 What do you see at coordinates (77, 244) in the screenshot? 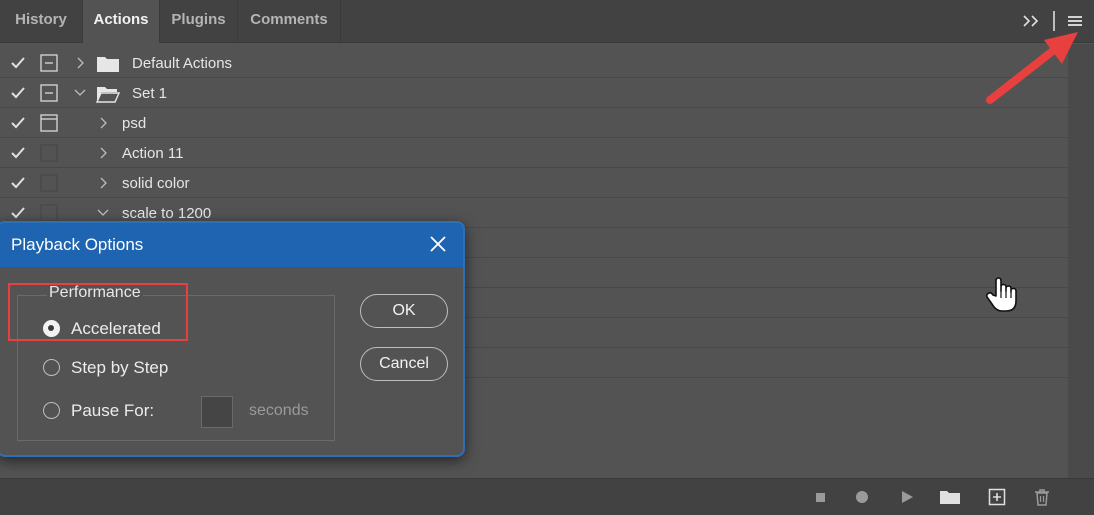
I see `dialog-title: Playback Options` at bounding box center [77, 244].